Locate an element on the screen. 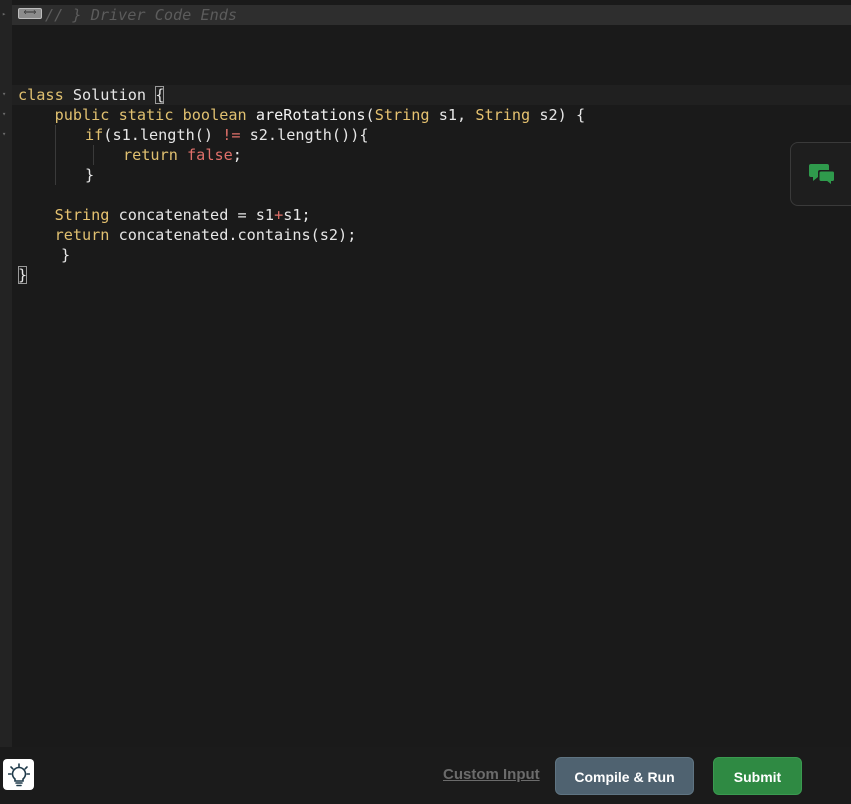  compile-run-button: Compile & Run is located at coordinates (624, 776).